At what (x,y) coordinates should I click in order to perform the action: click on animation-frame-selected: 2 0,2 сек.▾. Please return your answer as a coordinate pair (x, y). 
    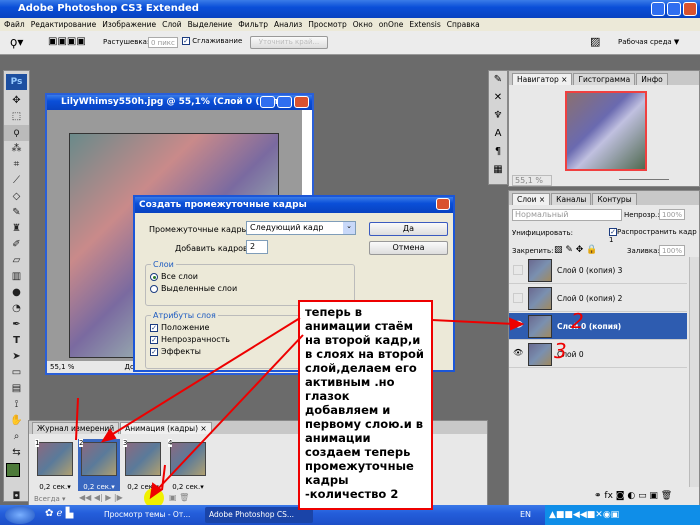
    Looking at the image, I should click on (99, 465).